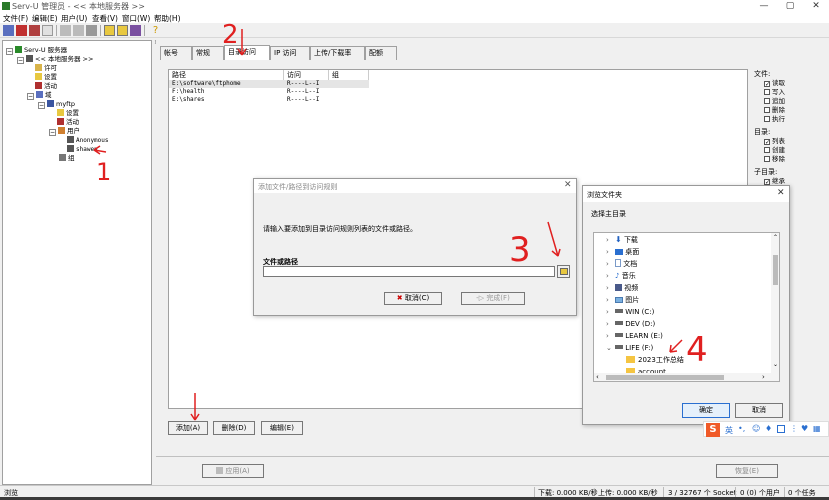  I want to click on annotation-1: 1, so click(104, 172).